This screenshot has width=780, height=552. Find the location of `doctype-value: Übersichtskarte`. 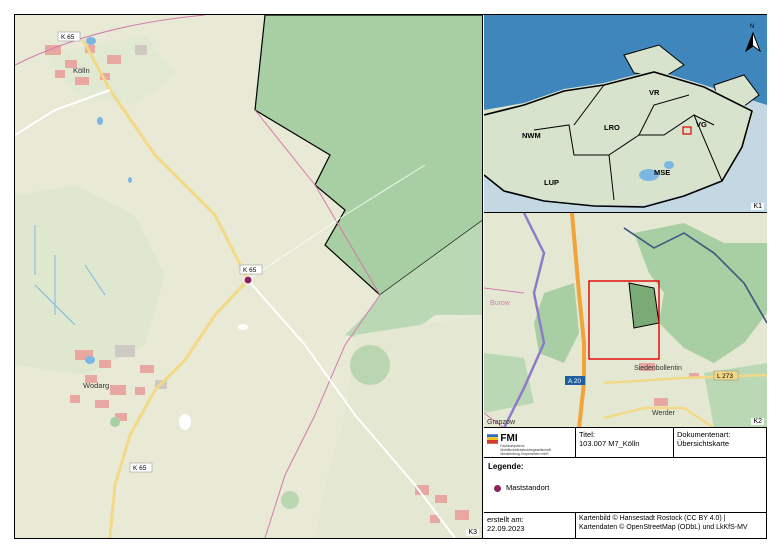

doctype-value: Übersichtskarte is located at coordinates (703, 444).